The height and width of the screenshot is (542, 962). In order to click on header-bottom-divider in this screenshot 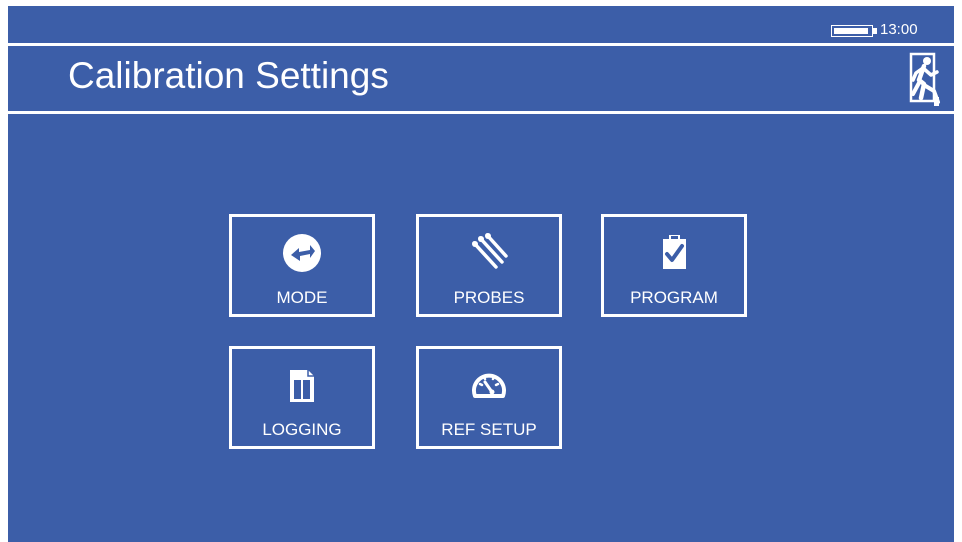, I will do `click(481, 112)`.